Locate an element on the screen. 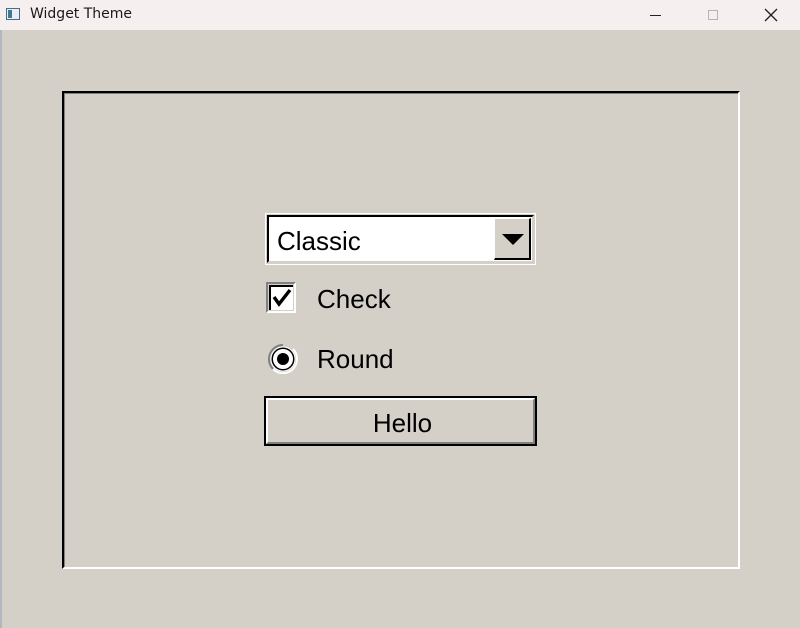 This screenshot has width=800, height=628. hello-button: Hello is located at coordinates (400, 421).